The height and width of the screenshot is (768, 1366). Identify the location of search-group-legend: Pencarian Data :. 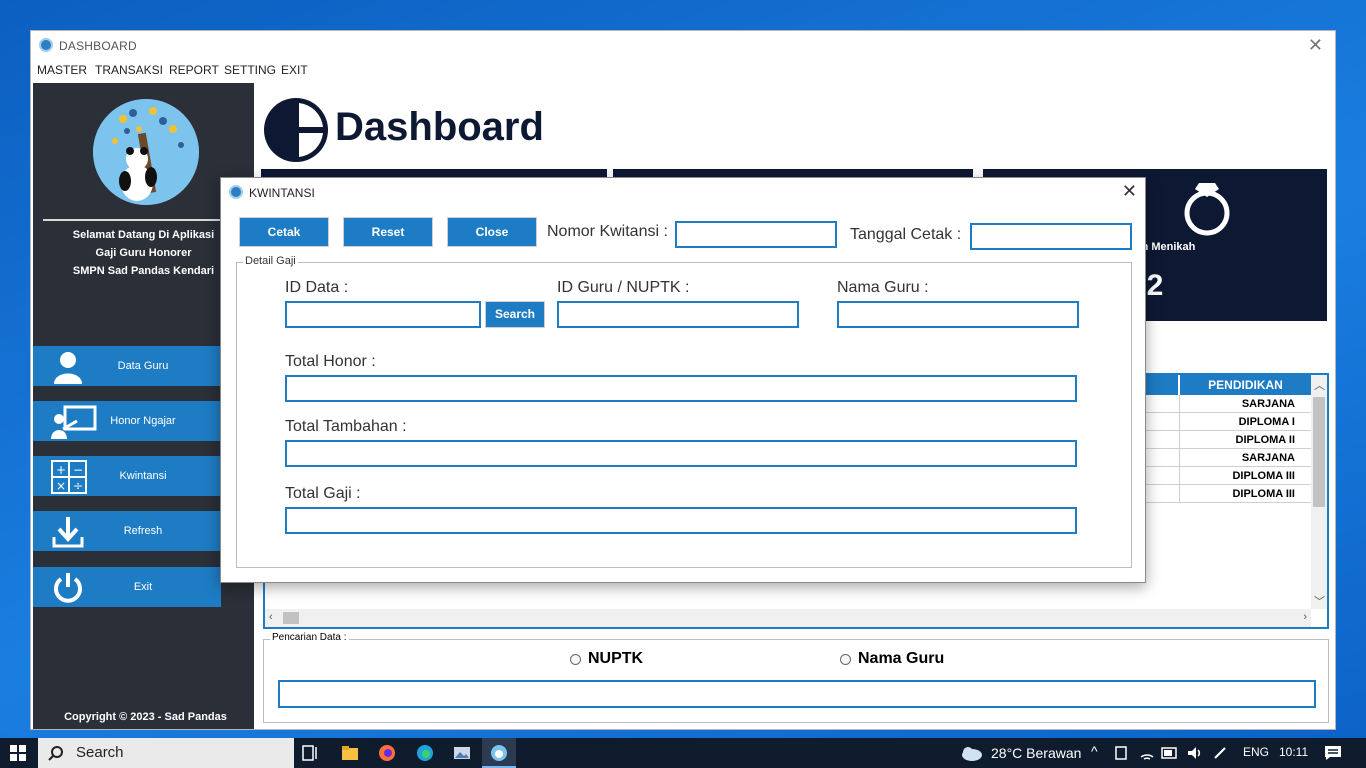
(309, 637).